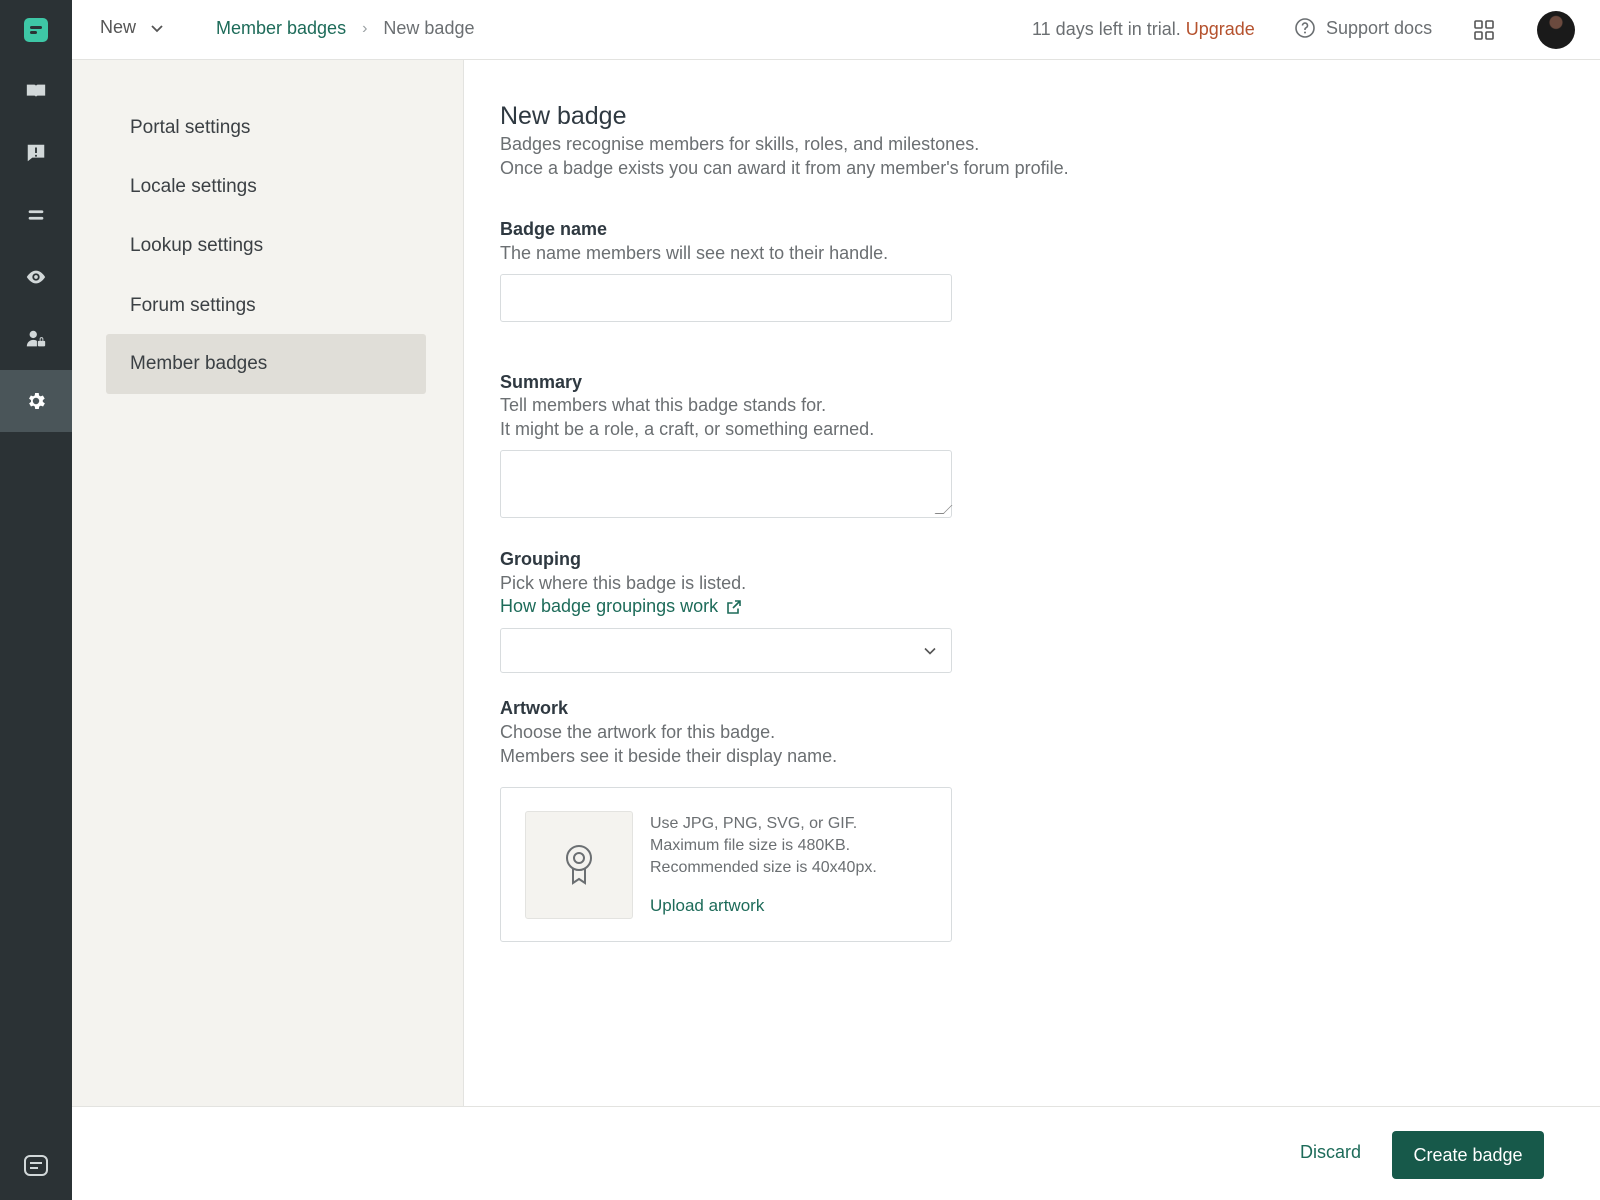  Describe the element at coordinates (534, 708) in the screenshot. I see `artwork-label: Artwork` at that location.